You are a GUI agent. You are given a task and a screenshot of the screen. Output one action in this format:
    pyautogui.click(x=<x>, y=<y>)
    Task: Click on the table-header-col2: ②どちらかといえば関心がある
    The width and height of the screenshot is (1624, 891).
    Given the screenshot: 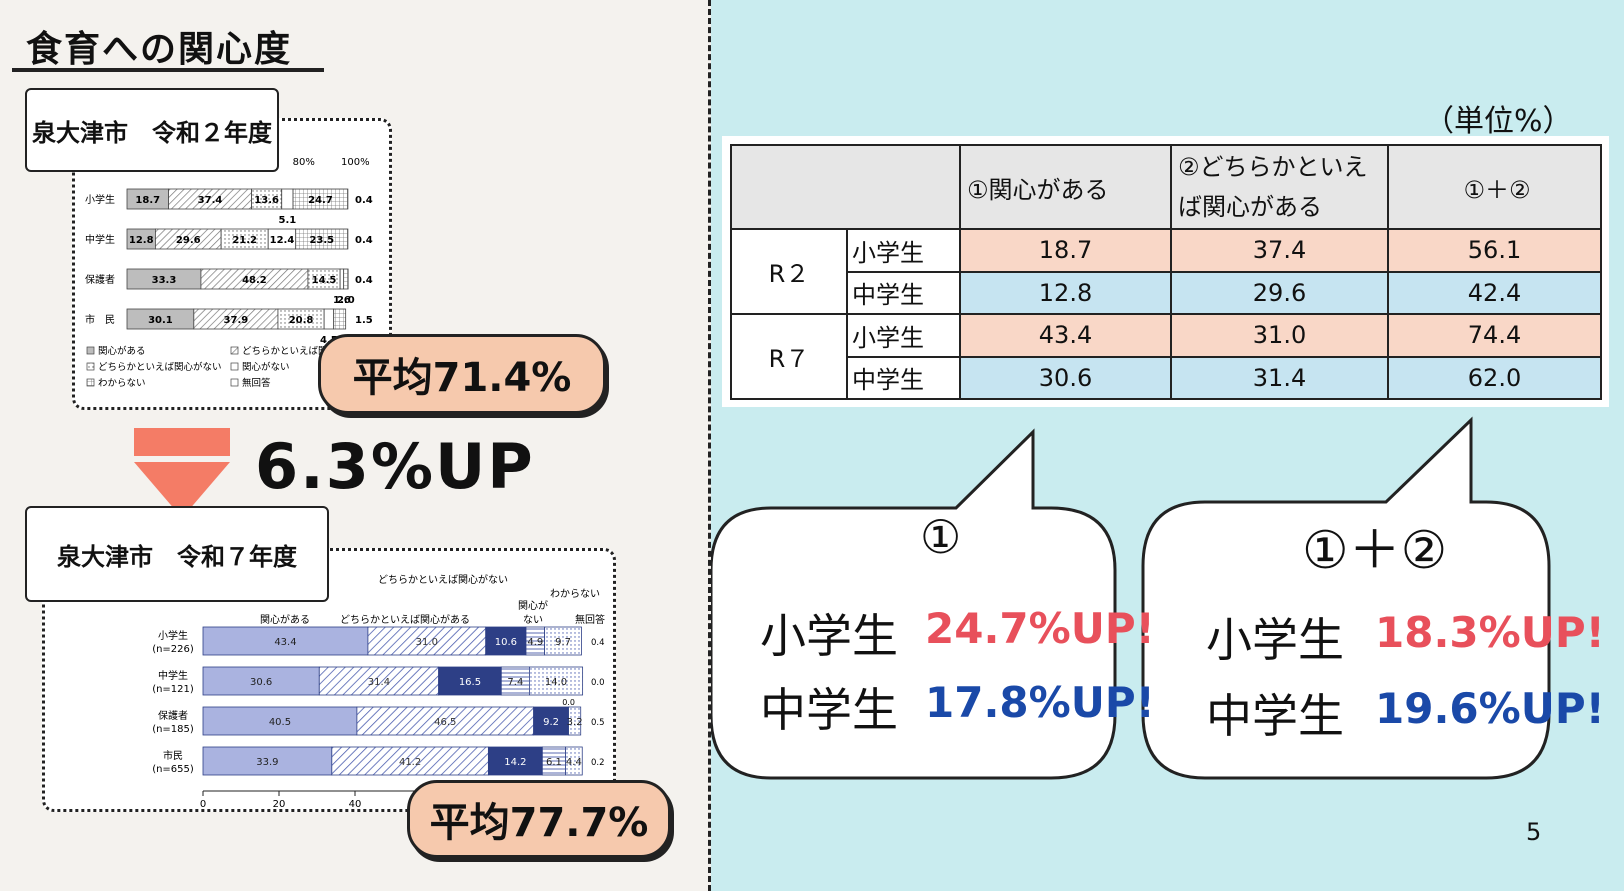 What is the action you would take?
    pyautogui.click(x=1279, y=187)
    